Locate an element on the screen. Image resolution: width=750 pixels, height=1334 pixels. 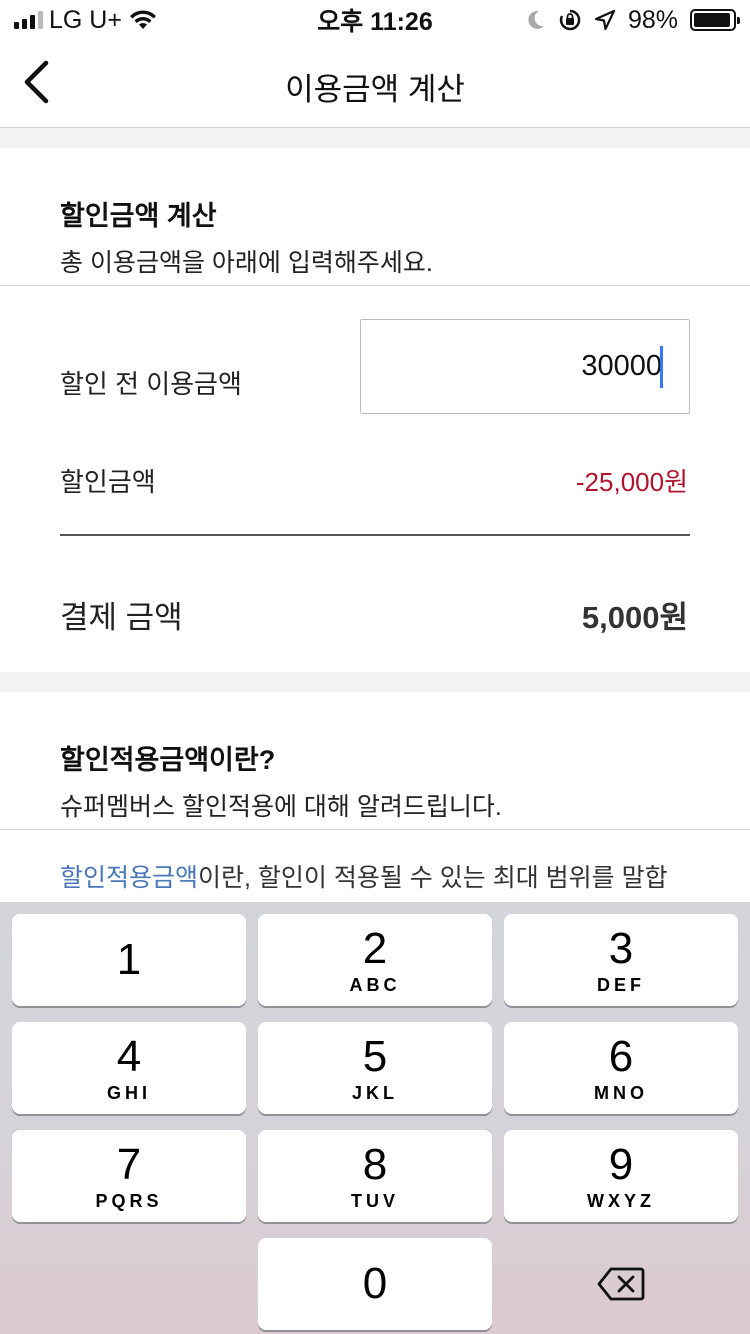
amount-input-value: 30000 is located at coordinates (621, 366).